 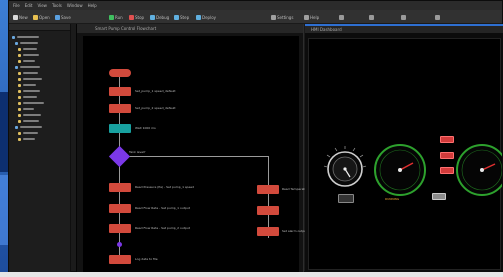 I want to click on tree-item, so click(x=39, y=139).